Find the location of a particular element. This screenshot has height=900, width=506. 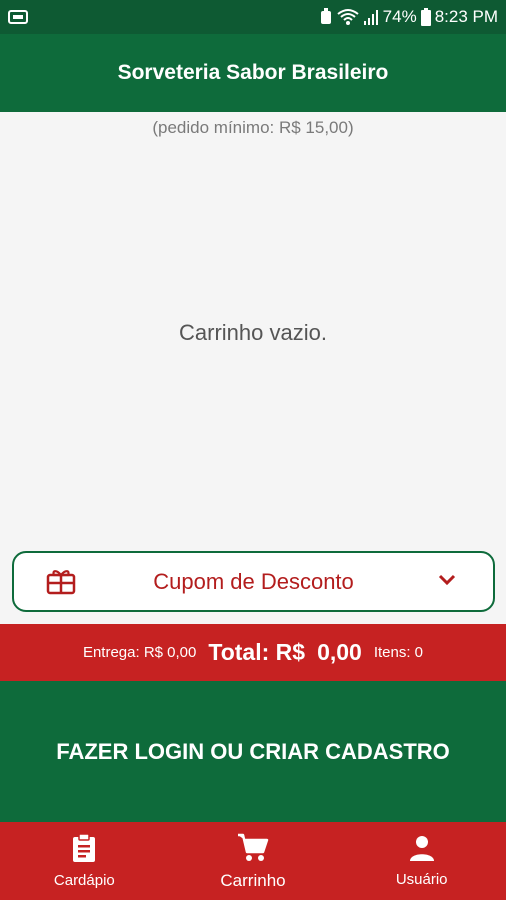

chevron-down-icon is located at coordinates (447, 582).